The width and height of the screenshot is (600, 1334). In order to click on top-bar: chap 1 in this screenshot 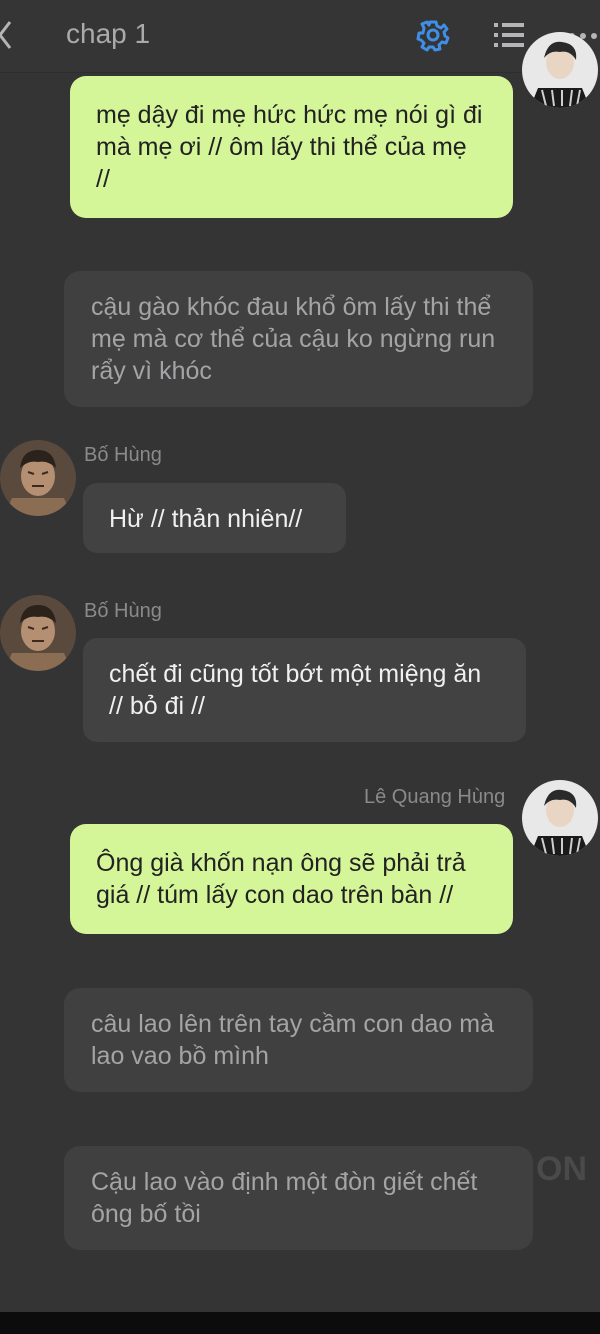, I will do `click(300, 36)`.